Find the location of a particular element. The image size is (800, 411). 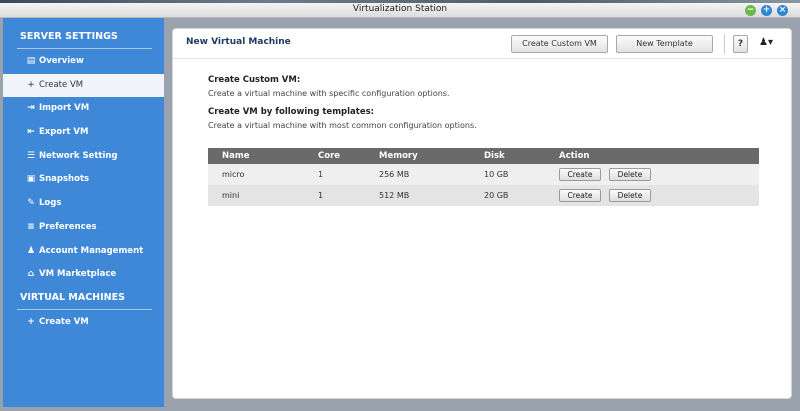

sidebar-item-label: Network Setting is located at coordinates (78, 155).